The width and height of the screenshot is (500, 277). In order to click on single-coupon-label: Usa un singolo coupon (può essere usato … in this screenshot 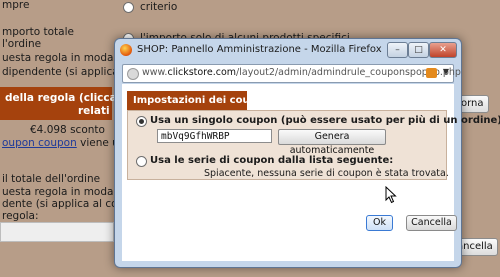, I will do `click(325, 120)`.